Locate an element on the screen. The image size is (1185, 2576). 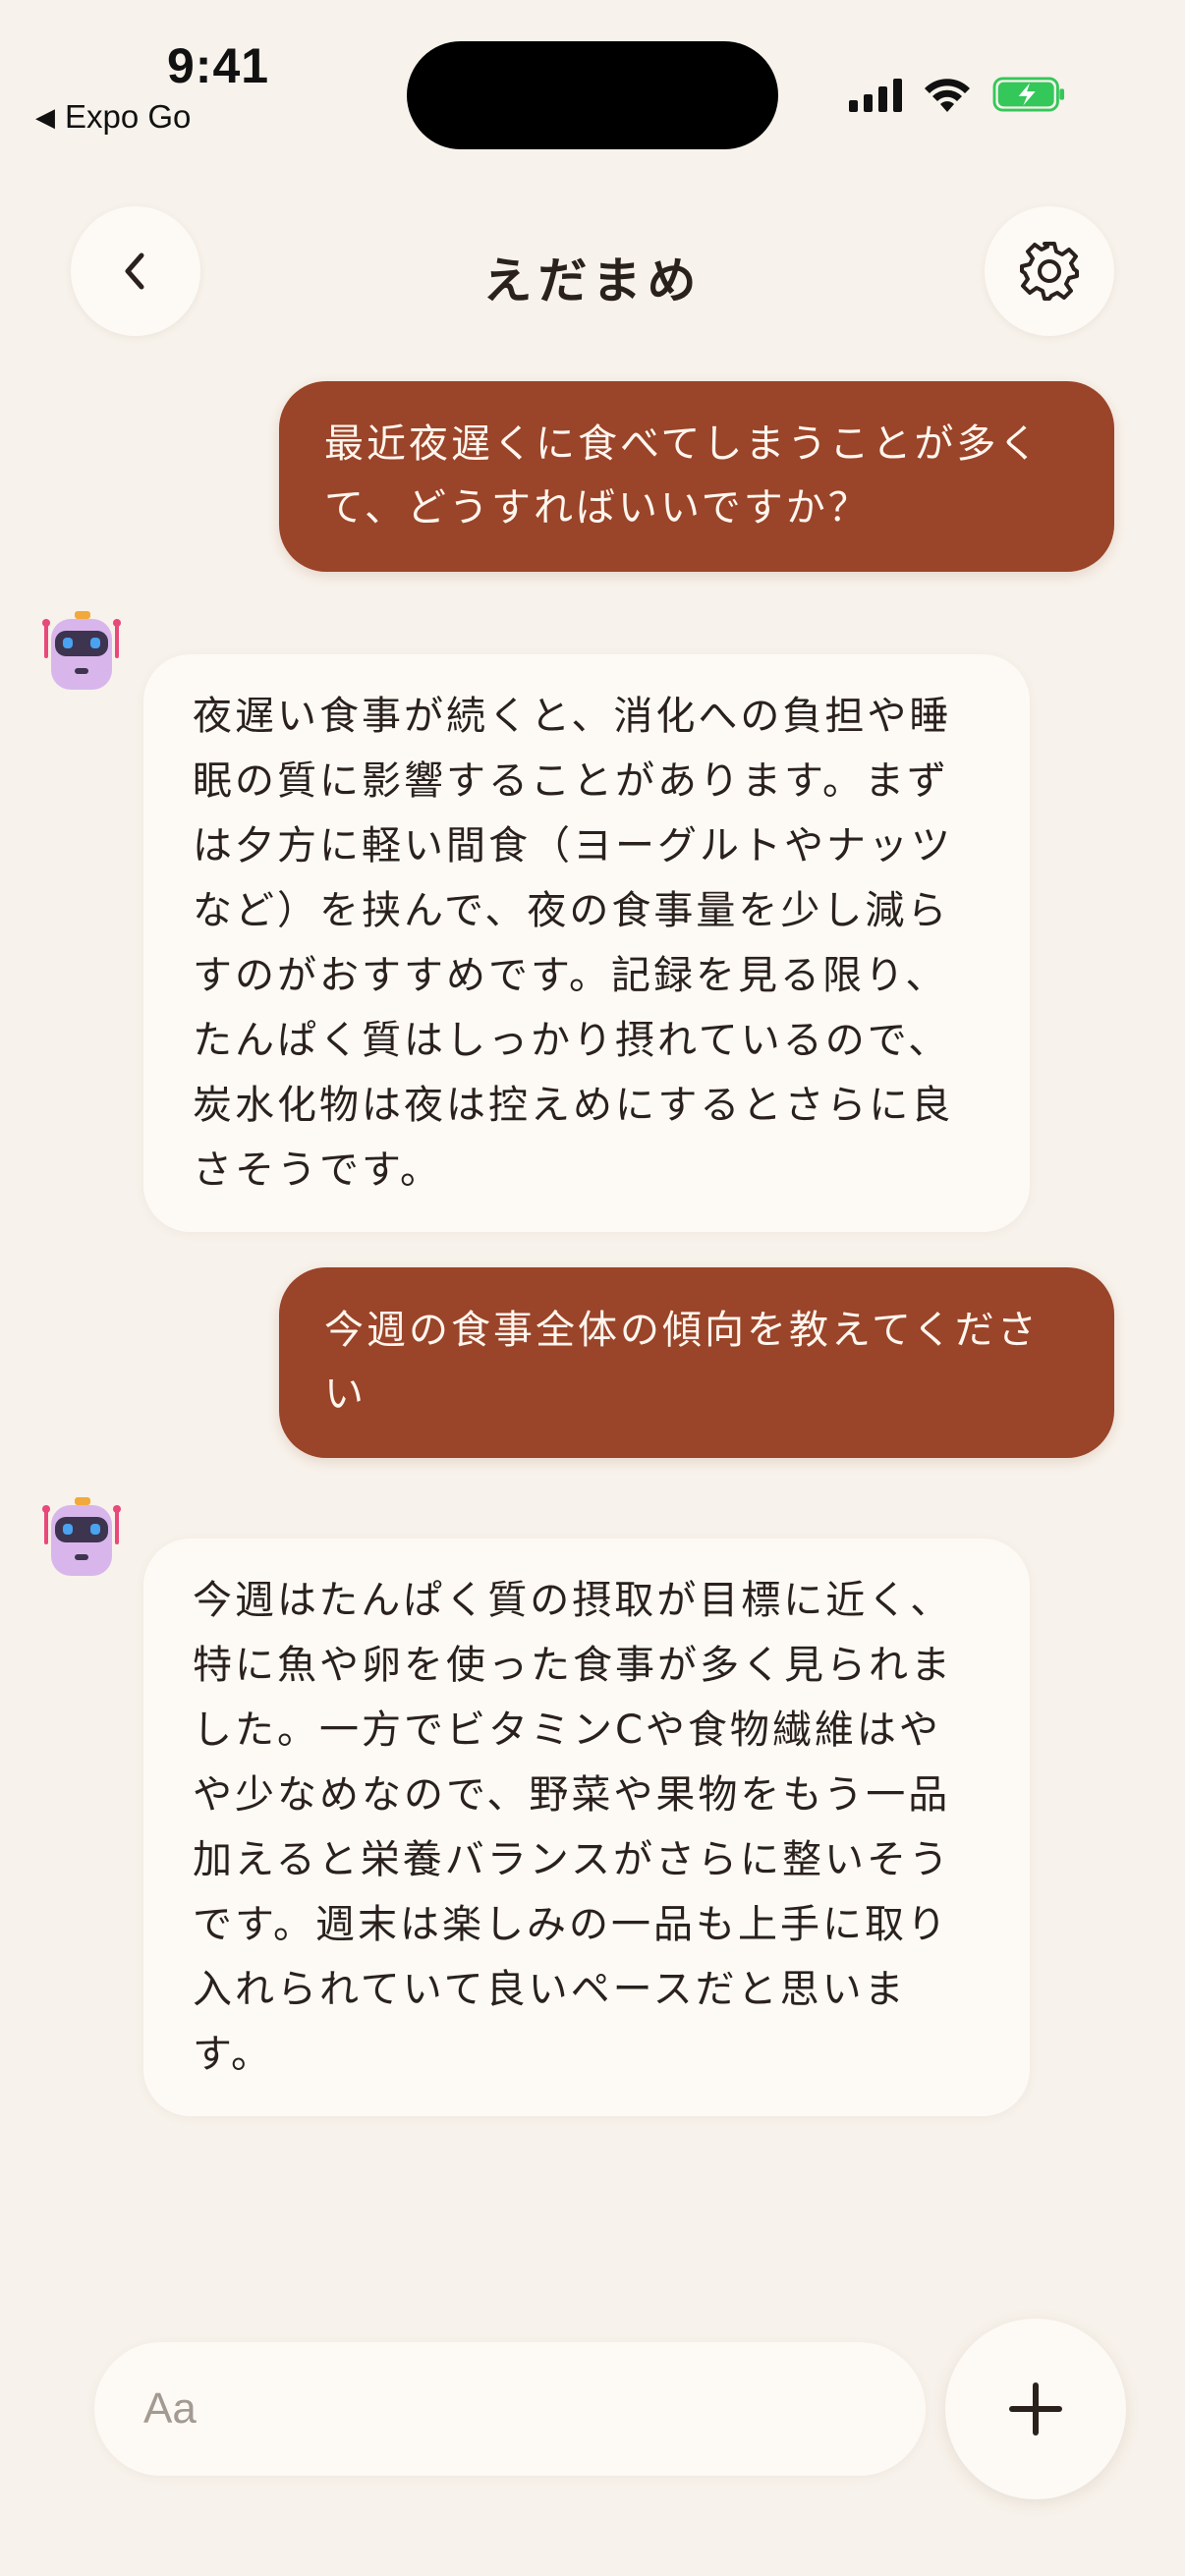
settings-button is located at coordinates (1049, 271).